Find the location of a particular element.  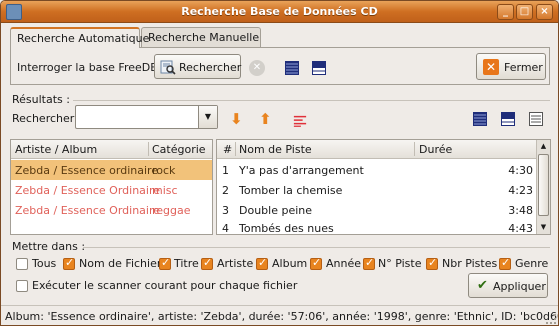

checkbox-label: N° Piste is located at coordinates (400, 263).